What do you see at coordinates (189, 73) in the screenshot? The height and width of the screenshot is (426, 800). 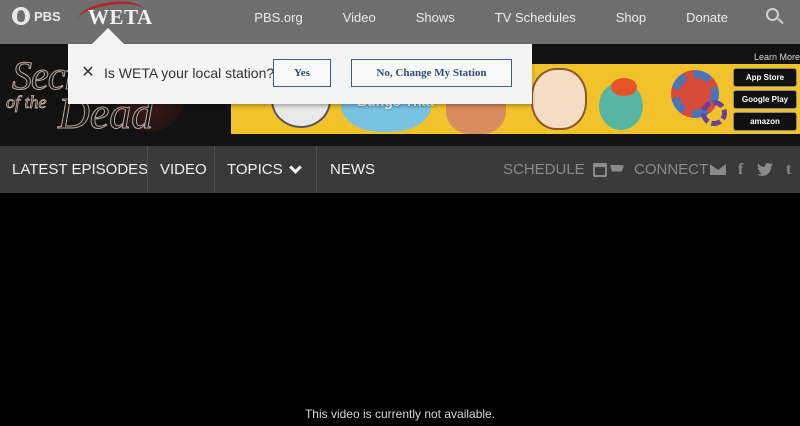 I see `station-question: Is WETA your local station?` at bounding box center [189, 73].